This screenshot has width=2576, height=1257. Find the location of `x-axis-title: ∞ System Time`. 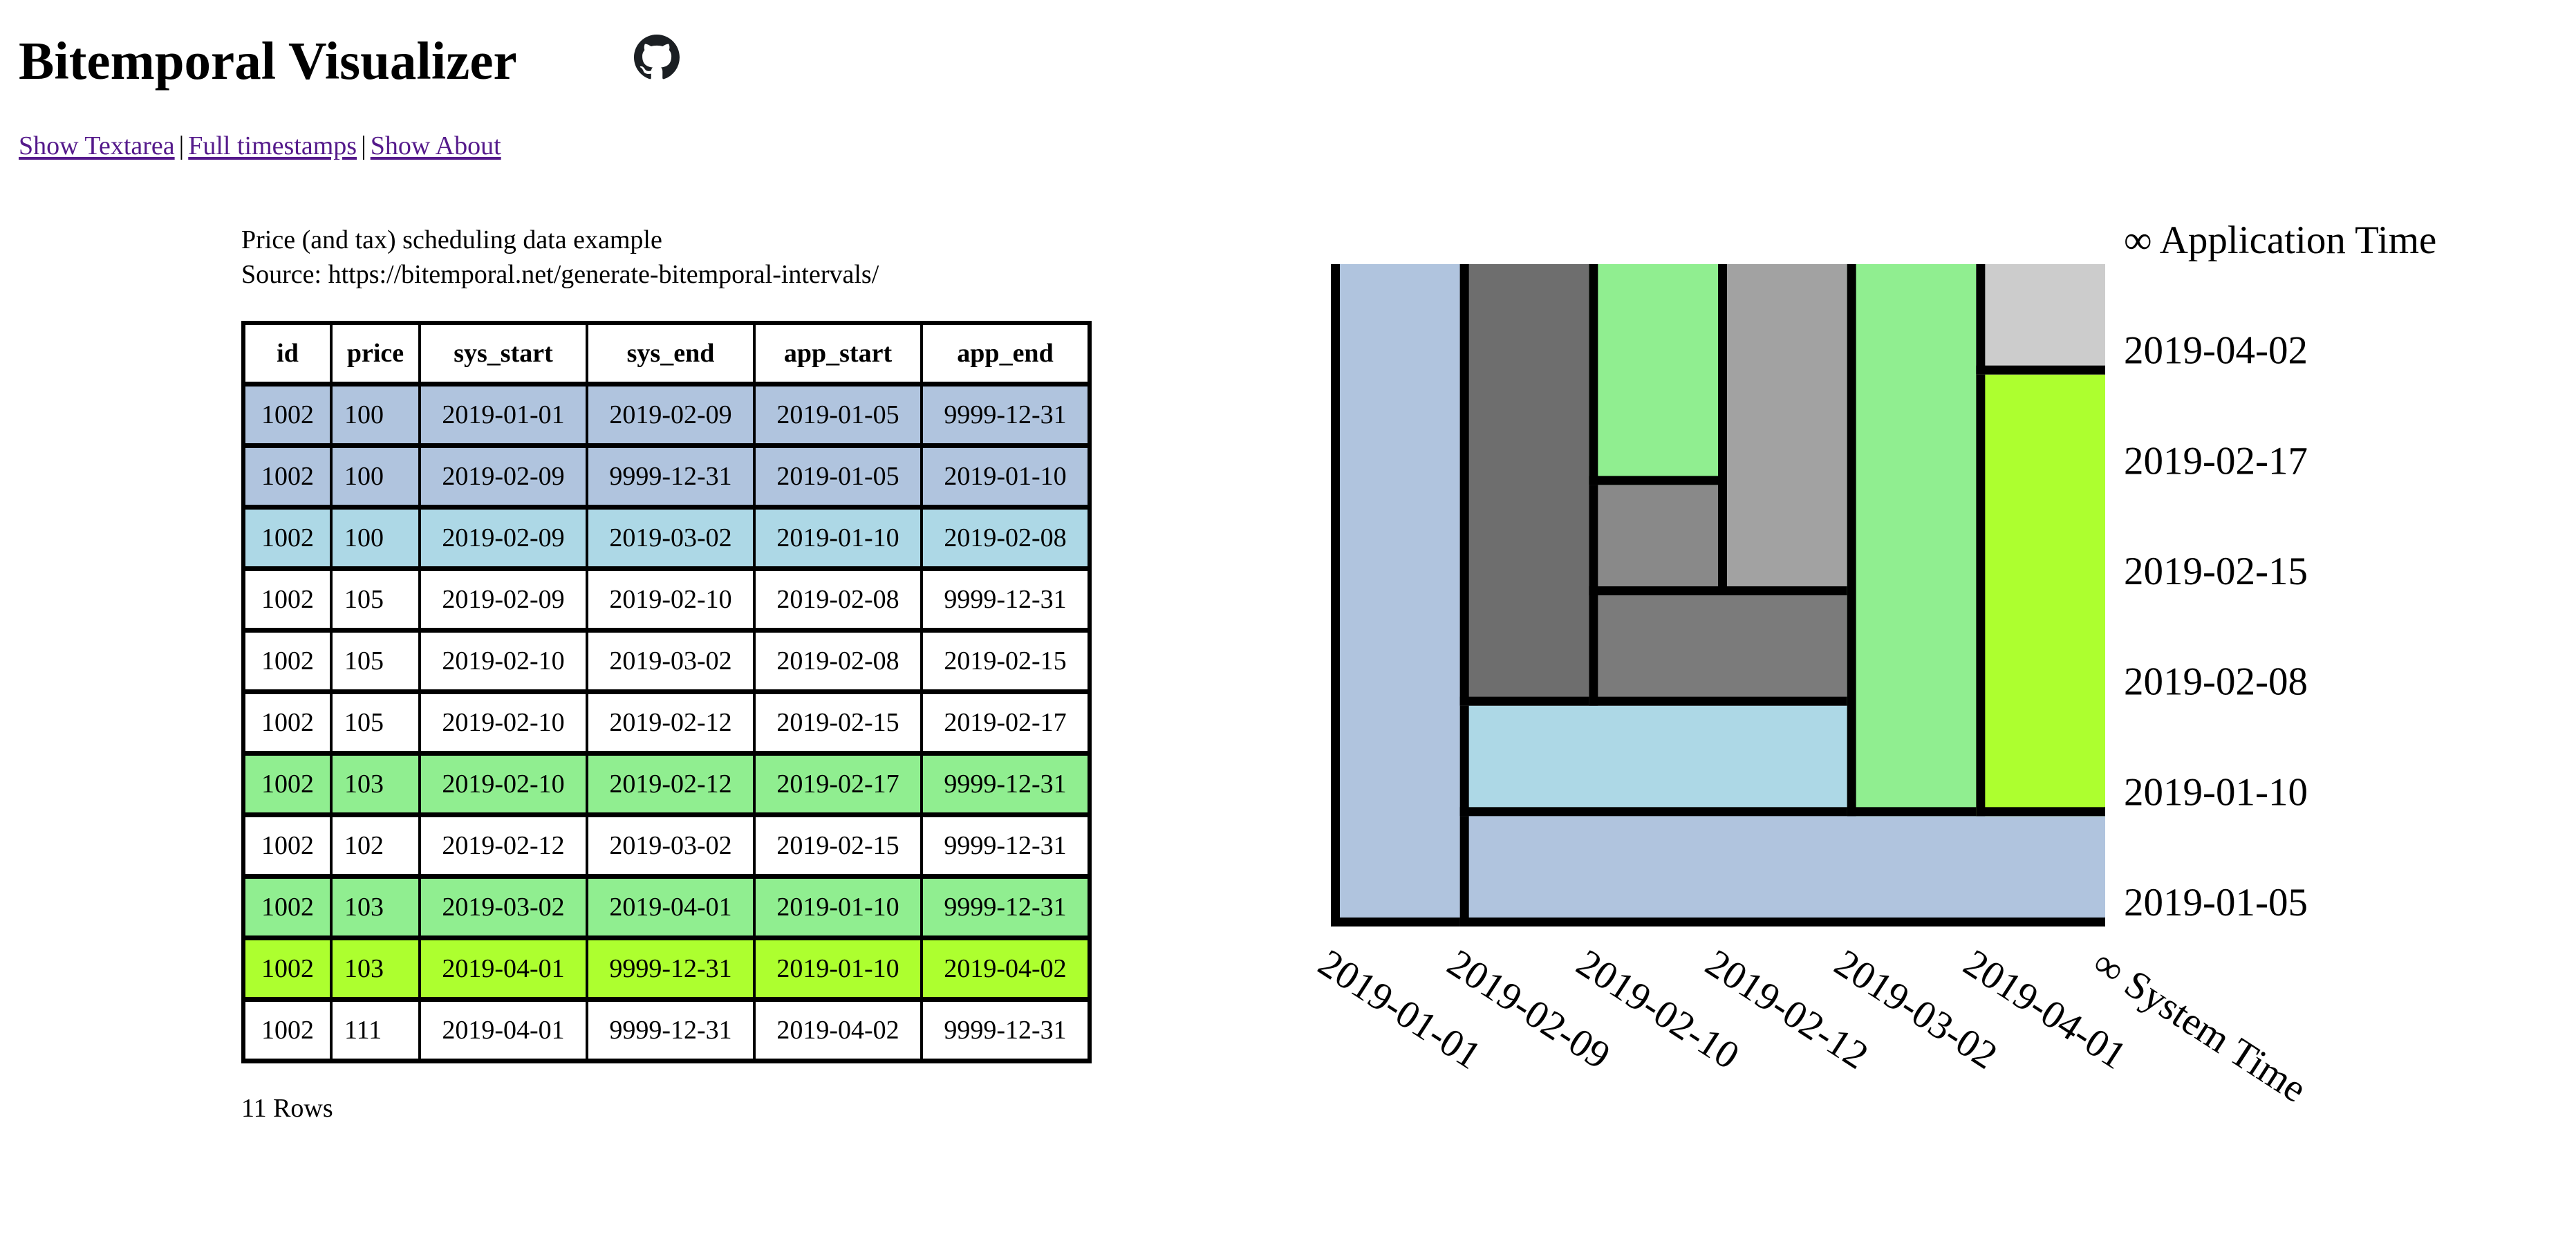

x-axis-title: ∞ System Time is located at coordinates (2199, 1026).